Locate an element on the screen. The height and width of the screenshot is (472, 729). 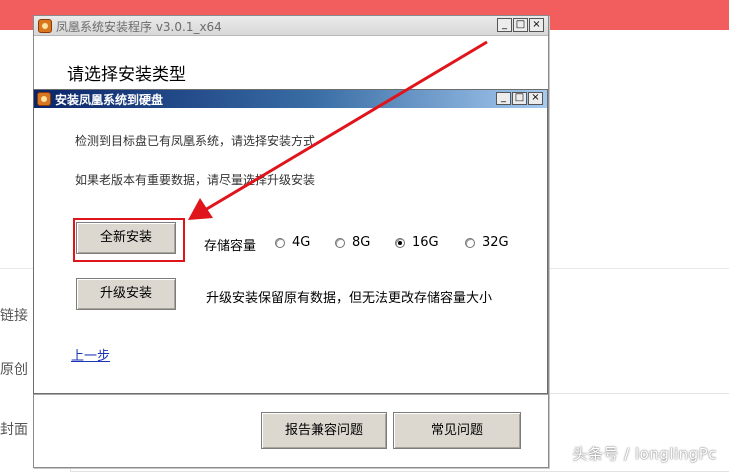
dialog-titlebar: 安装凤凰系统到硬盘 _ □ × is located at coordinates (290, 99).